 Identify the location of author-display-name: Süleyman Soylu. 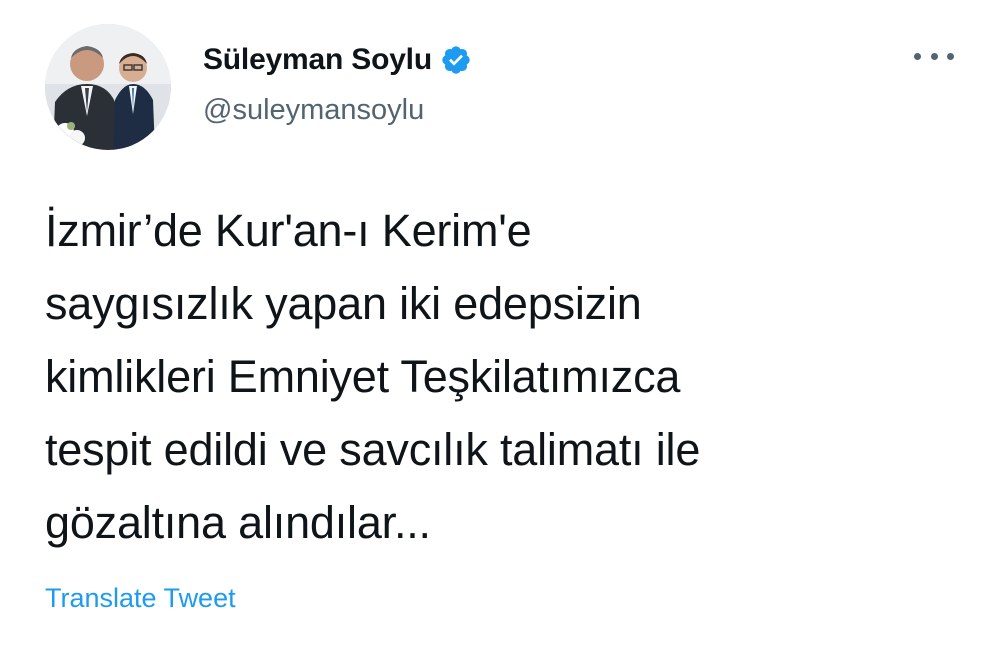
(317, 60).